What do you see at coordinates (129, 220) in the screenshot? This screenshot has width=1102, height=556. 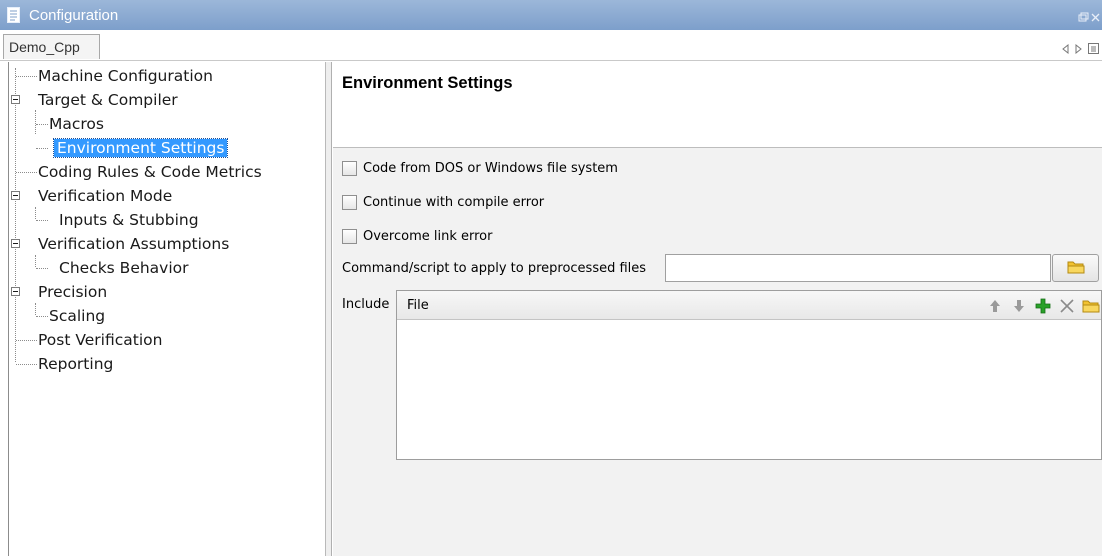 I see `tree-item-inputs-stubbing: Inputs & Stubbing` at bounding box center [129, 220].